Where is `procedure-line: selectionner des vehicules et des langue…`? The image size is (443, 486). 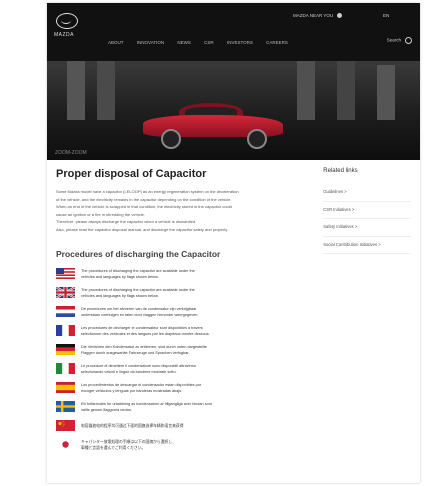 procedure-line: selectionner des vehicules et des langue… is located at coordinates (145, 333).